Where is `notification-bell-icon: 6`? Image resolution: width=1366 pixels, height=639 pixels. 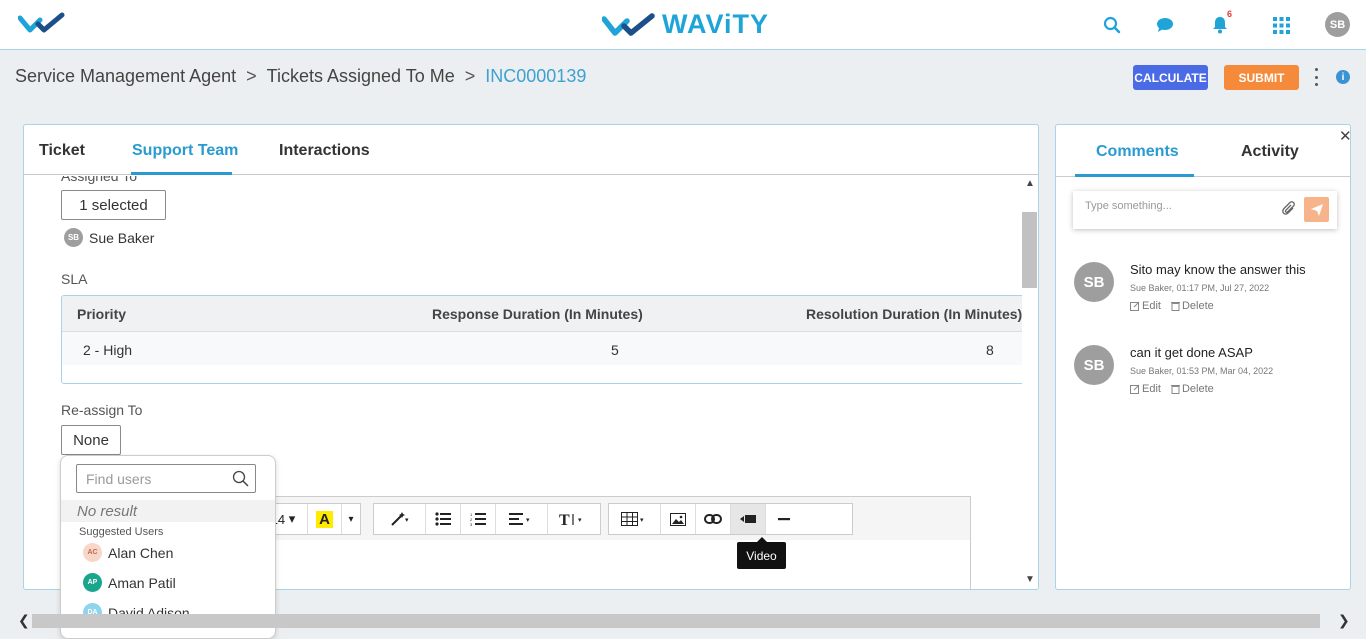
notification-bell-icon: 6 is located at coordinates (1220, 22).